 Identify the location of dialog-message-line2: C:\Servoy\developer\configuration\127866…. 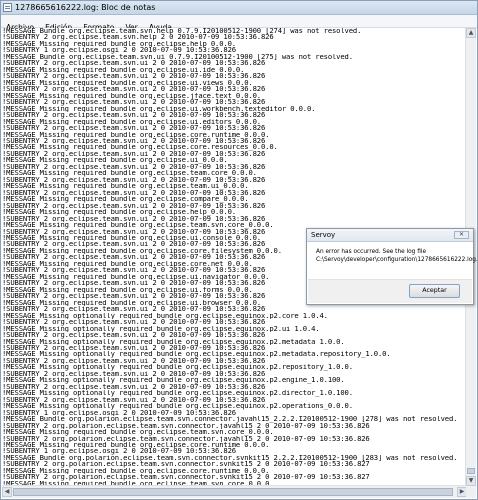
(397, 259).